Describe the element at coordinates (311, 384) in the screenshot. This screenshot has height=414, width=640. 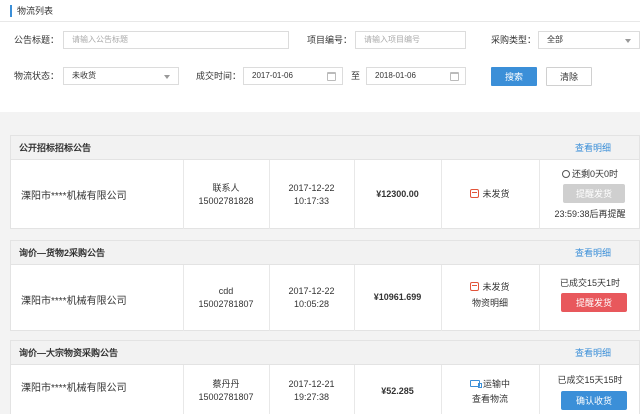
I see `deal-date: 2017-12-21` at that location.